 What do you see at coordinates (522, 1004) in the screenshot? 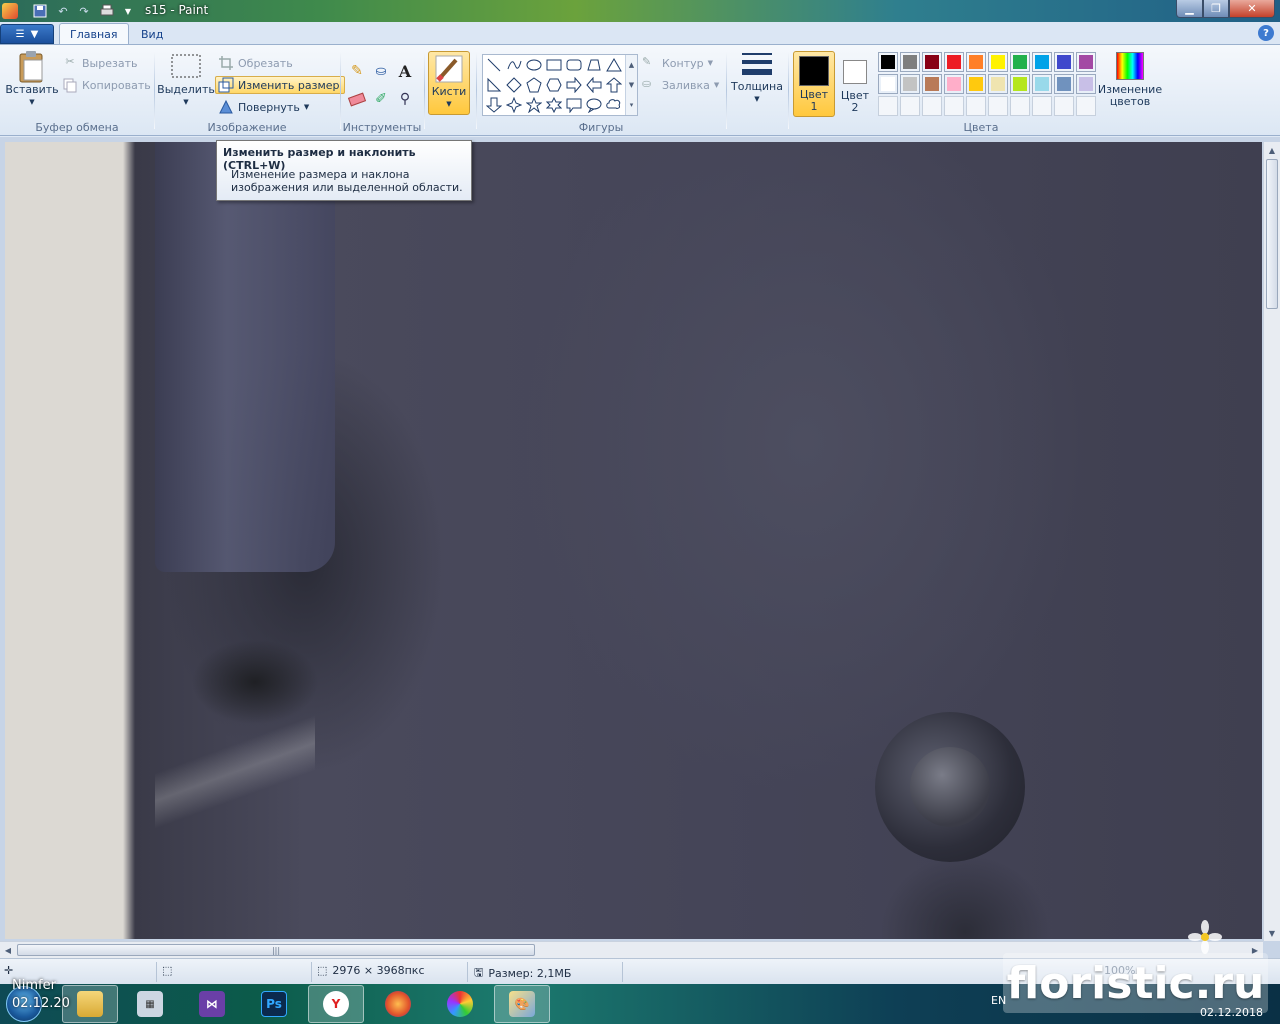
I see `taskbar-paint: 🎨` at bounding box center [522, 1004].